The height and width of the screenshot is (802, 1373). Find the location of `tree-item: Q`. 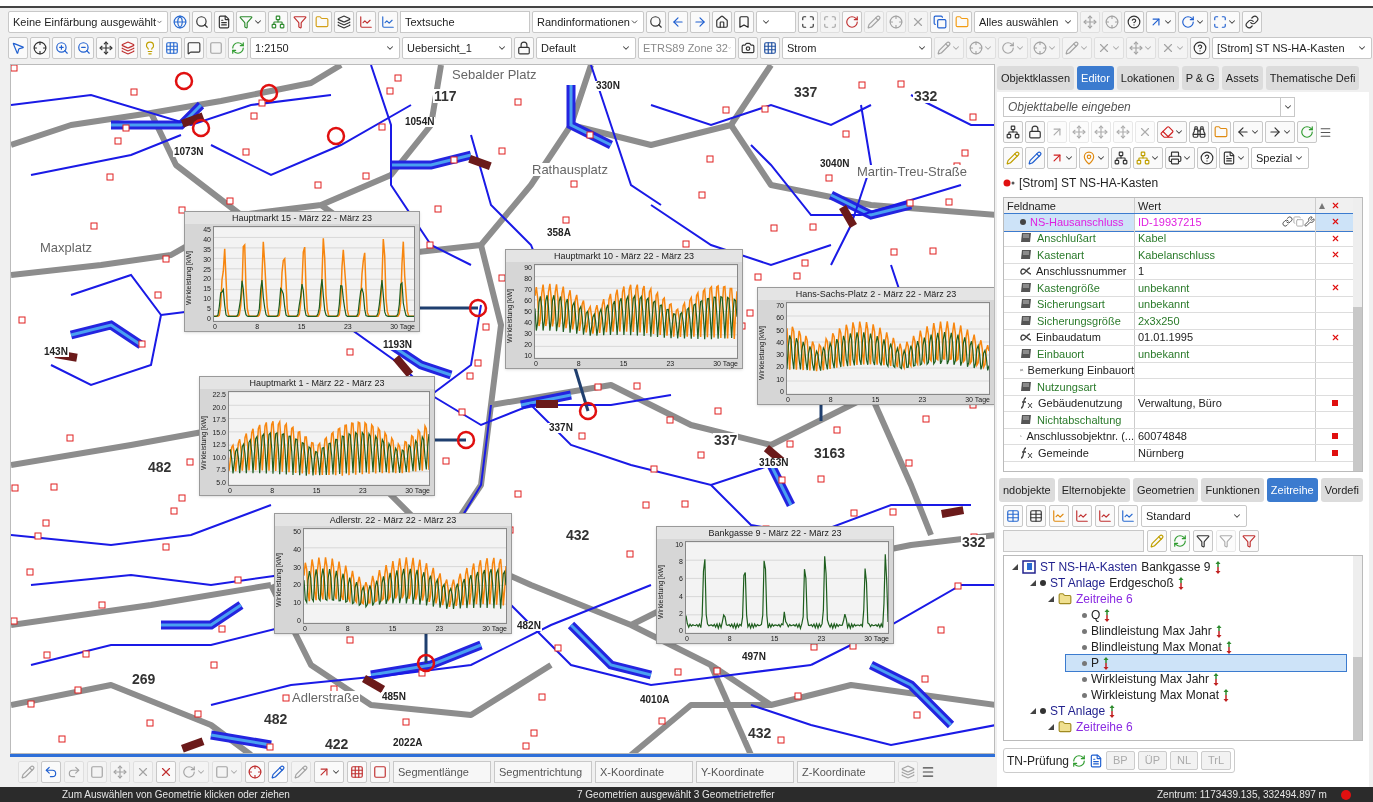

tree-item: Q is located at coordinates (1090, 615).